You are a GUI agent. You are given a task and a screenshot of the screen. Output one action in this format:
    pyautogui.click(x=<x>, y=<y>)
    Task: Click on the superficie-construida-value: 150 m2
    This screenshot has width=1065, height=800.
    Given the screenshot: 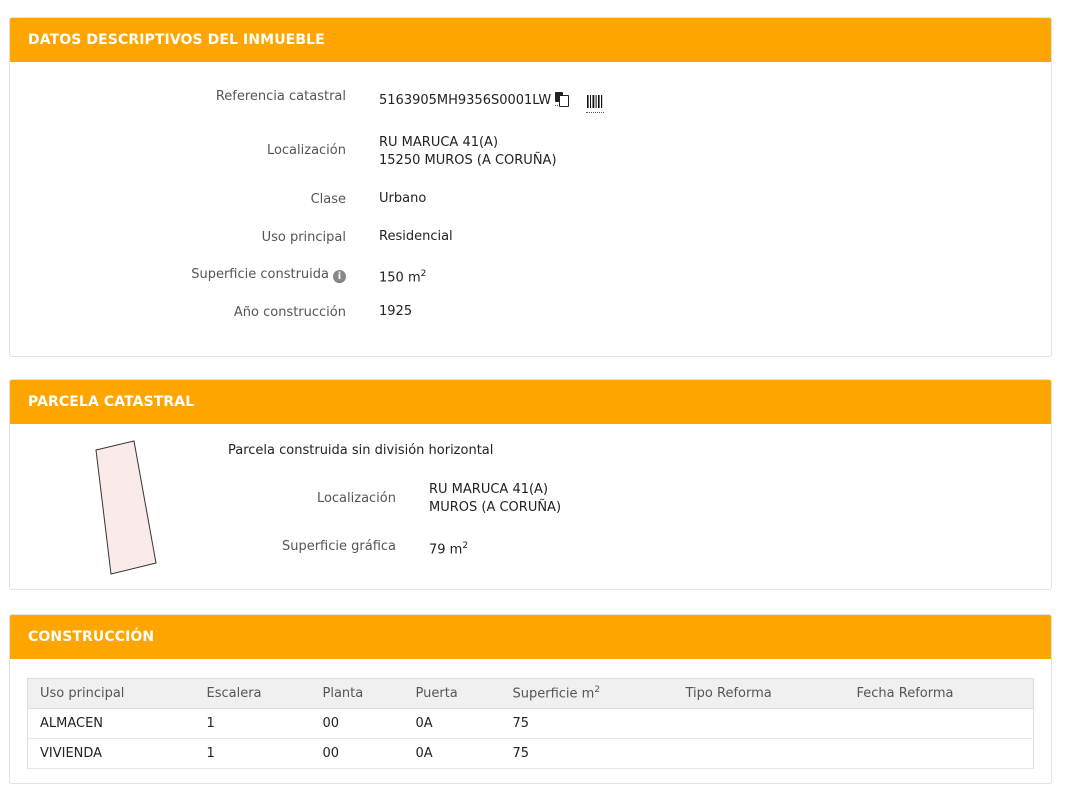 What is the action you would take?
    pyautogui.click(x=402, y=276)
    